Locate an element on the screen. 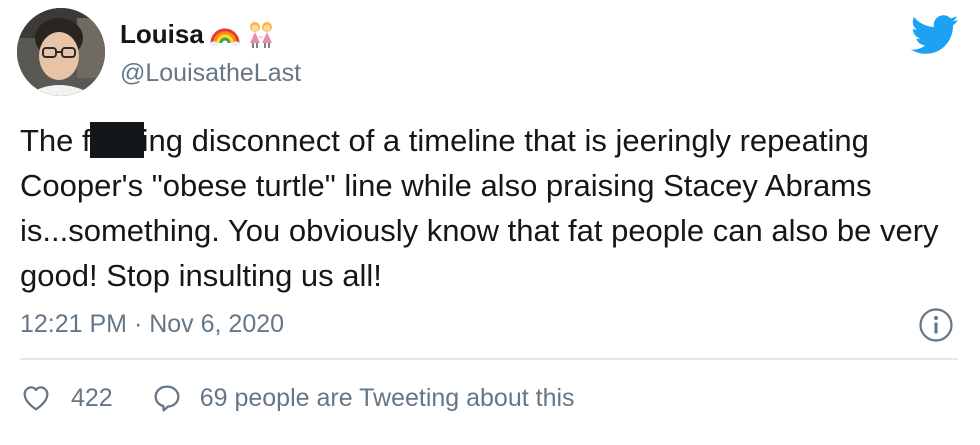  heart-icon is located at coordinates (36, 398).